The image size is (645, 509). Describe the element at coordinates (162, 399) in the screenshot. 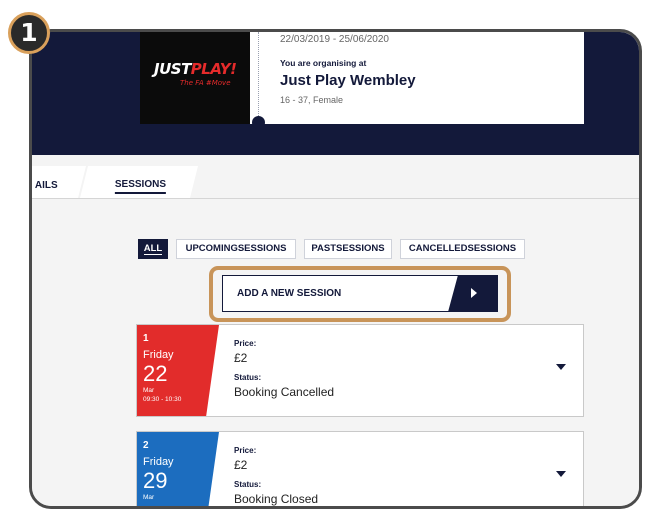

I see `session-time: 09:30 - 10:30` at that location.